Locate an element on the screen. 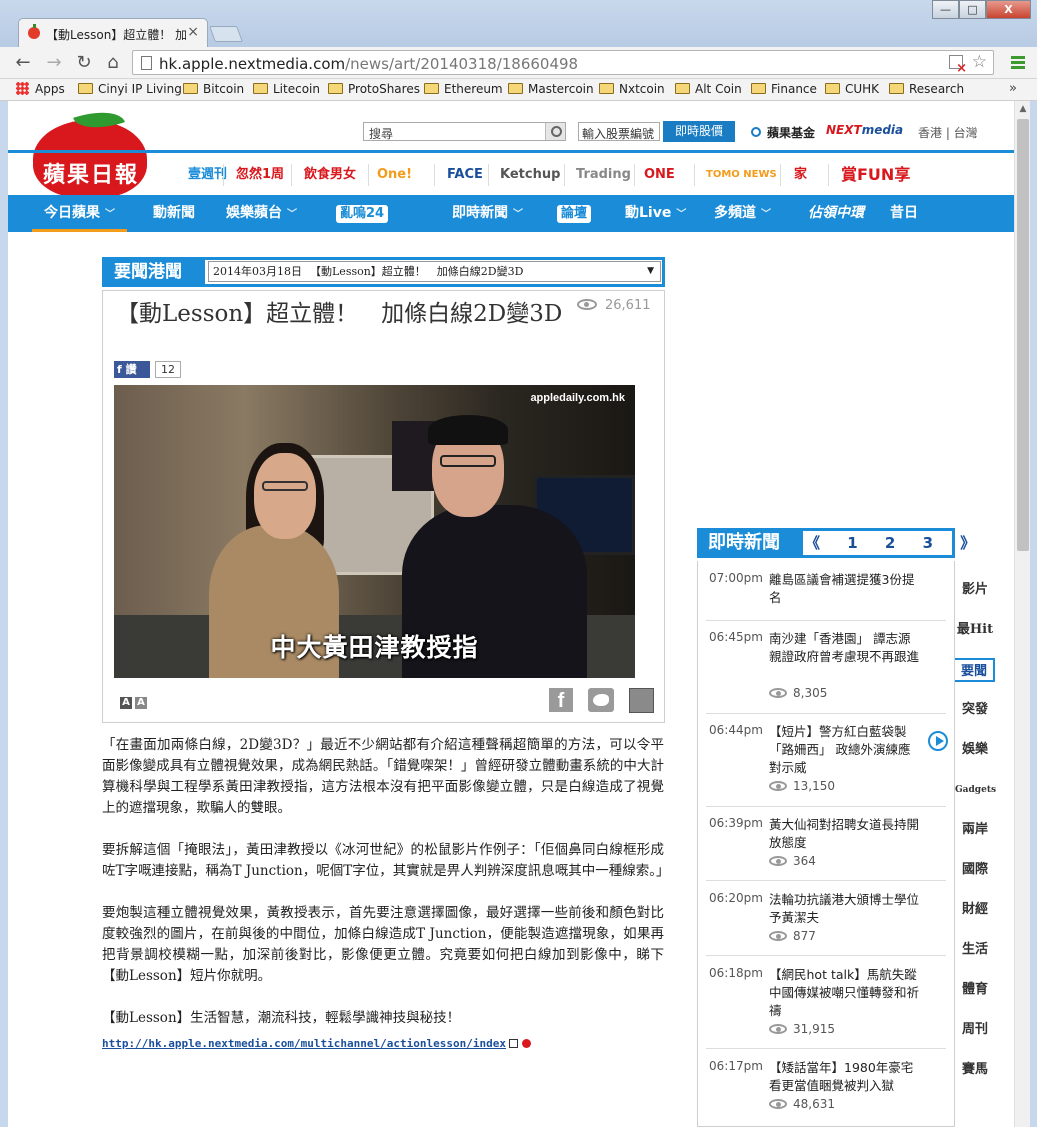 Image resolution: width=1037 pixels, height=1127 pixels. forward-arrow-icon: → is located at coordinates (54, 63).